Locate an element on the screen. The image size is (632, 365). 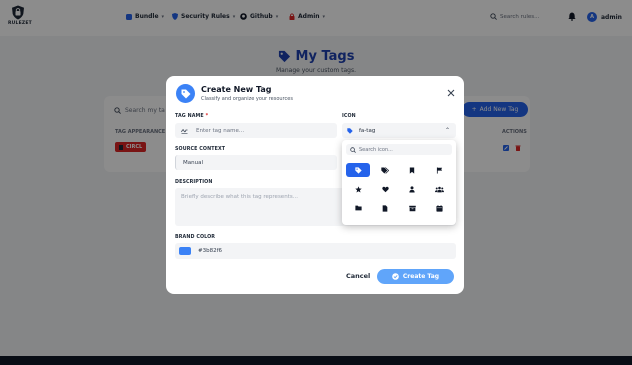
icon-select: fa-tag ⌃ is located at coordinates (399, 130).